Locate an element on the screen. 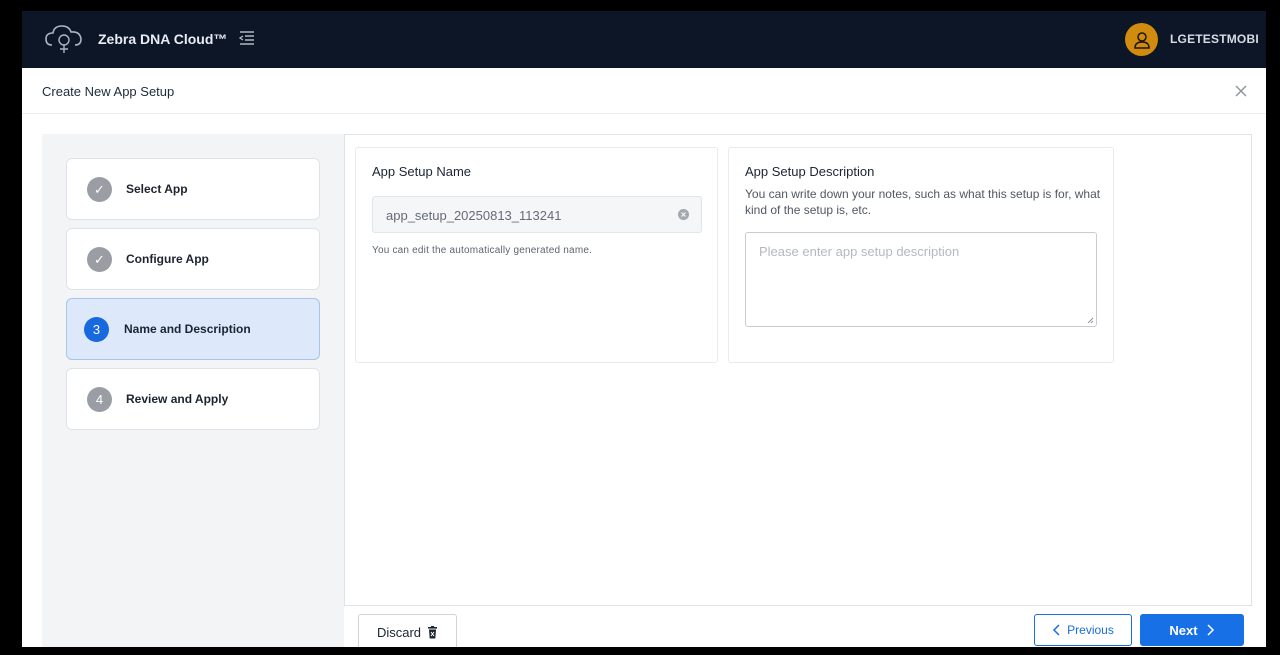 This screenshot has height=655, width=1280. avatar is located at coordinates (1141, 39).